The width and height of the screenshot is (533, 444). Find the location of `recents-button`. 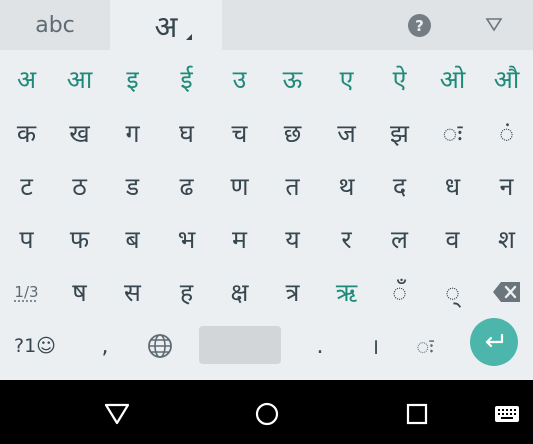

recents-button is located at coordinates (417, 414).